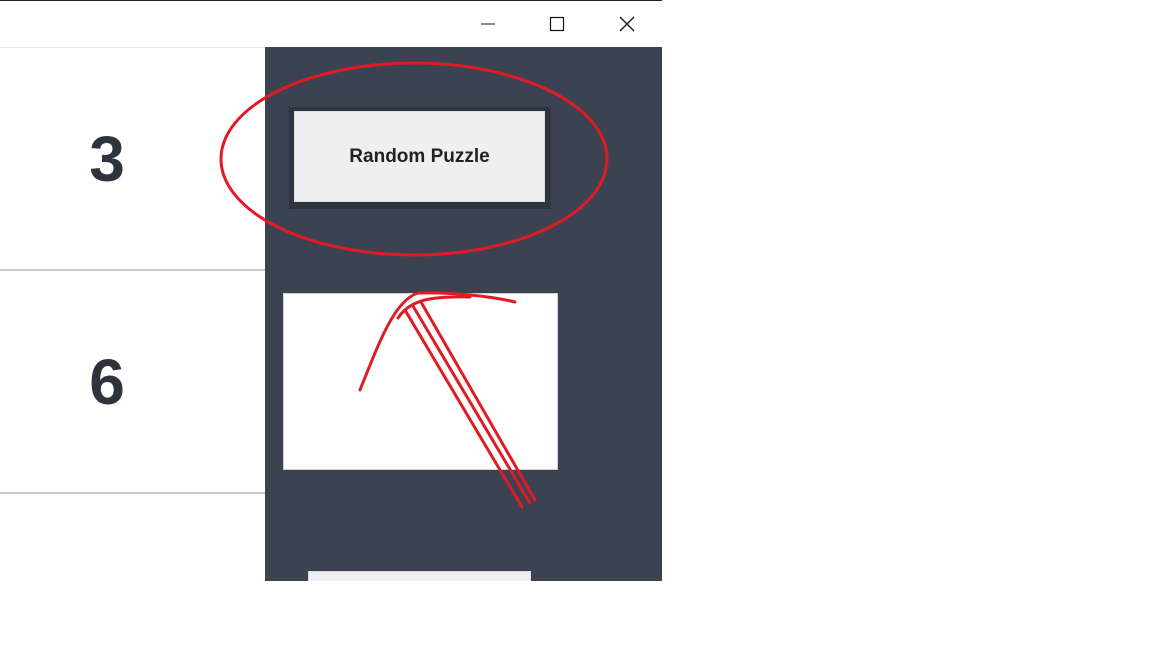 Image resolution: width=1152 pixels, height=648 pixels. I want to click on maximize-button, so click(557, 24).